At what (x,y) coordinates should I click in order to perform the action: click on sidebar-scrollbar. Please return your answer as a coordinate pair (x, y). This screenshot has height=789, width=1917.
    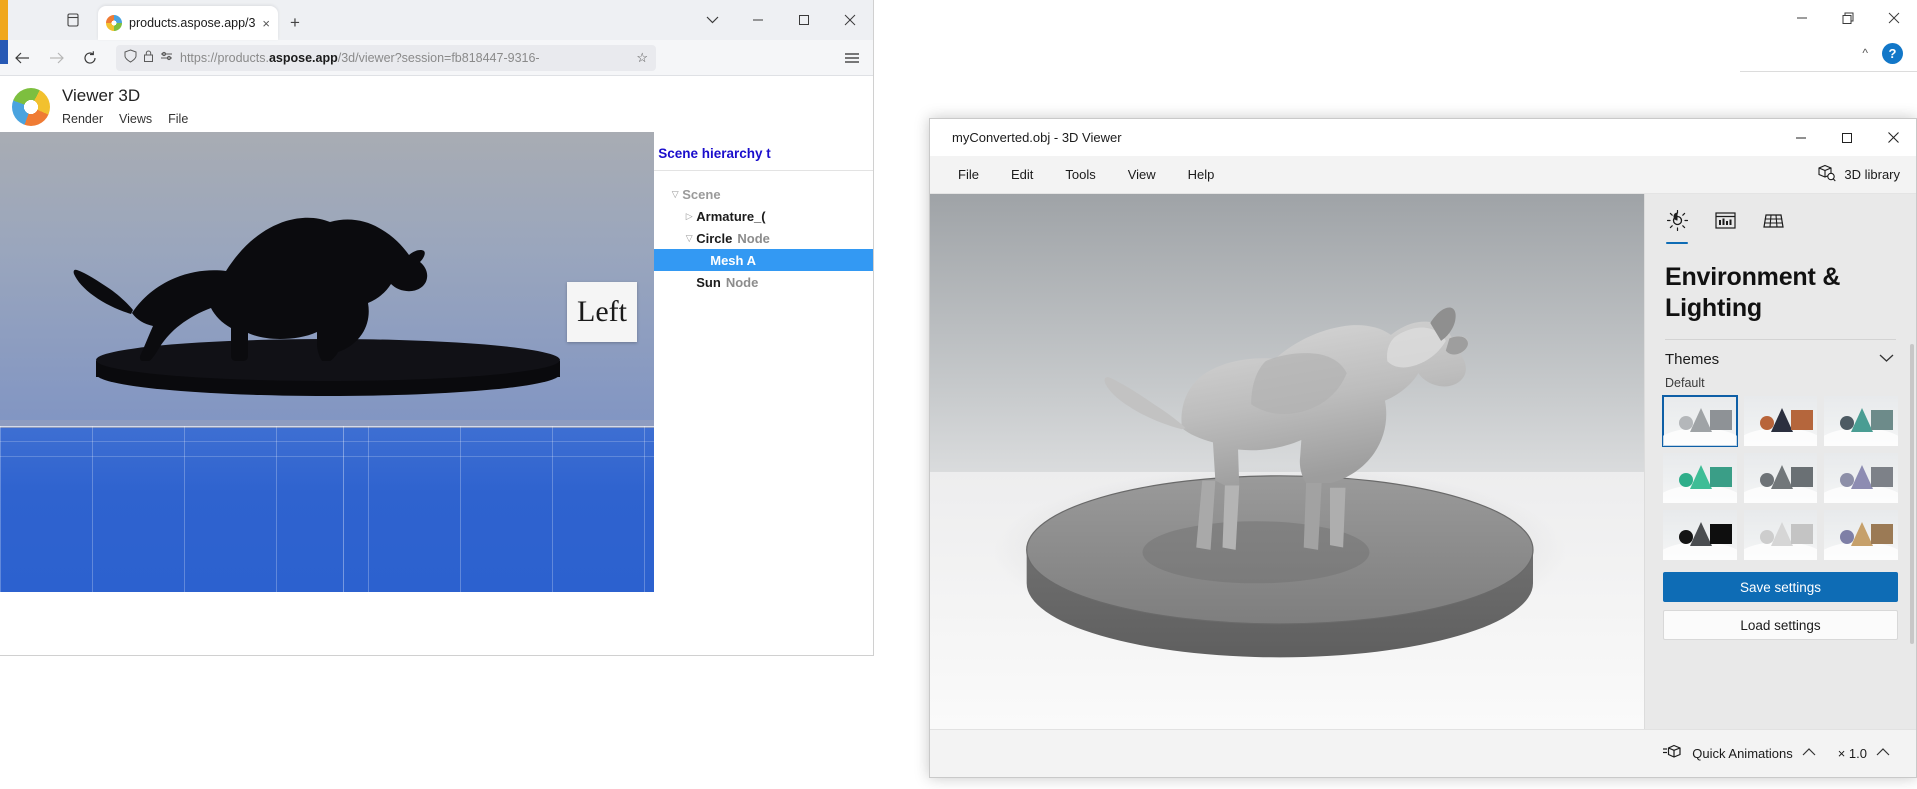
    Looking at the image, I should click on (1912, 494).